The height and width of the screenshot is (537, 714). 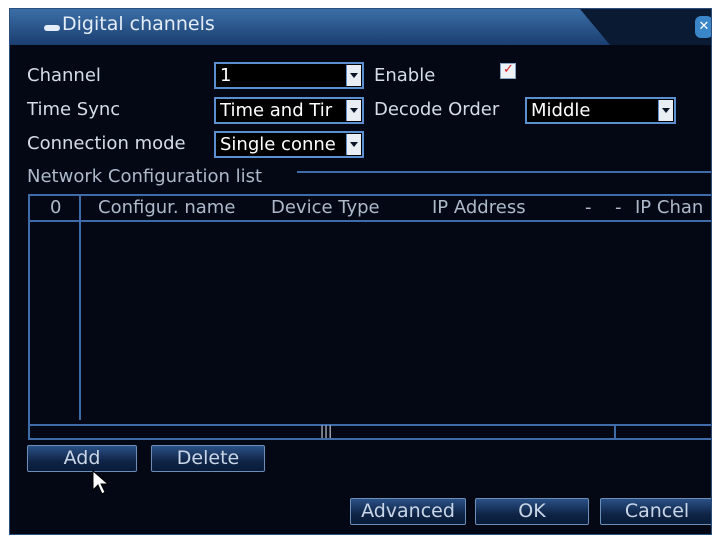 What do you see at coordinates (532, 511) in the screenshot?
I see `ok-button: OK` at bounding box center [532, 511].